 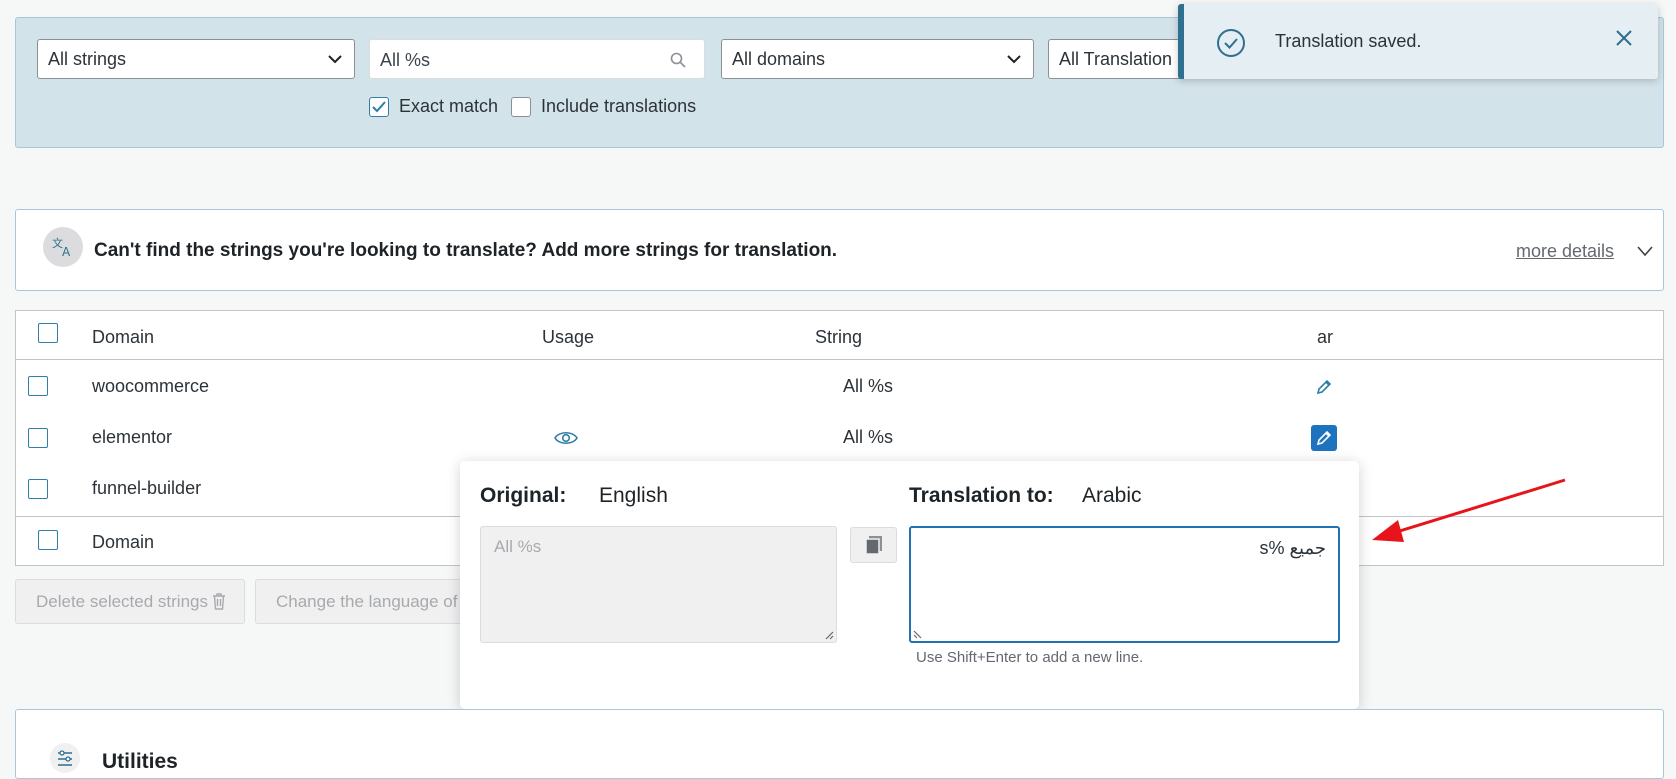 What do you see at coordinates (1231, 43) in the screenshot?
I see `check-circle-icon` at bounding box center [1231, 43].